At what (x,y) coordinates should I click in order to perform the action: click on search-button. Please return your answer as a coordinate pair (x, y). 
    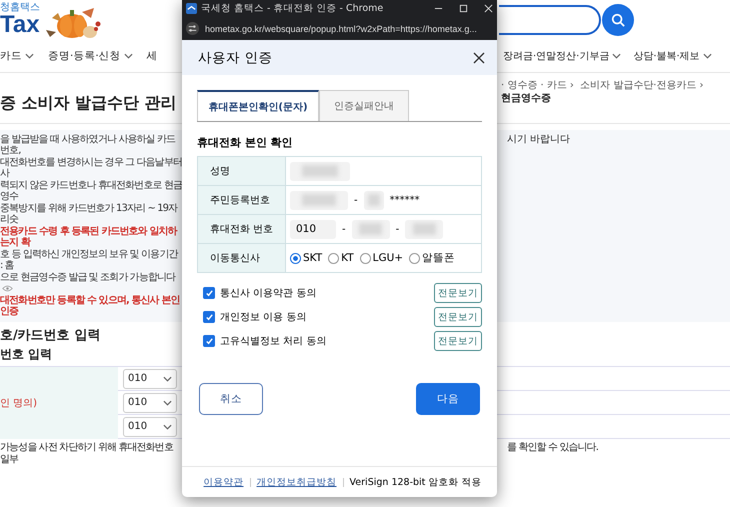
    Looking at the image, I should click on (618, 20).